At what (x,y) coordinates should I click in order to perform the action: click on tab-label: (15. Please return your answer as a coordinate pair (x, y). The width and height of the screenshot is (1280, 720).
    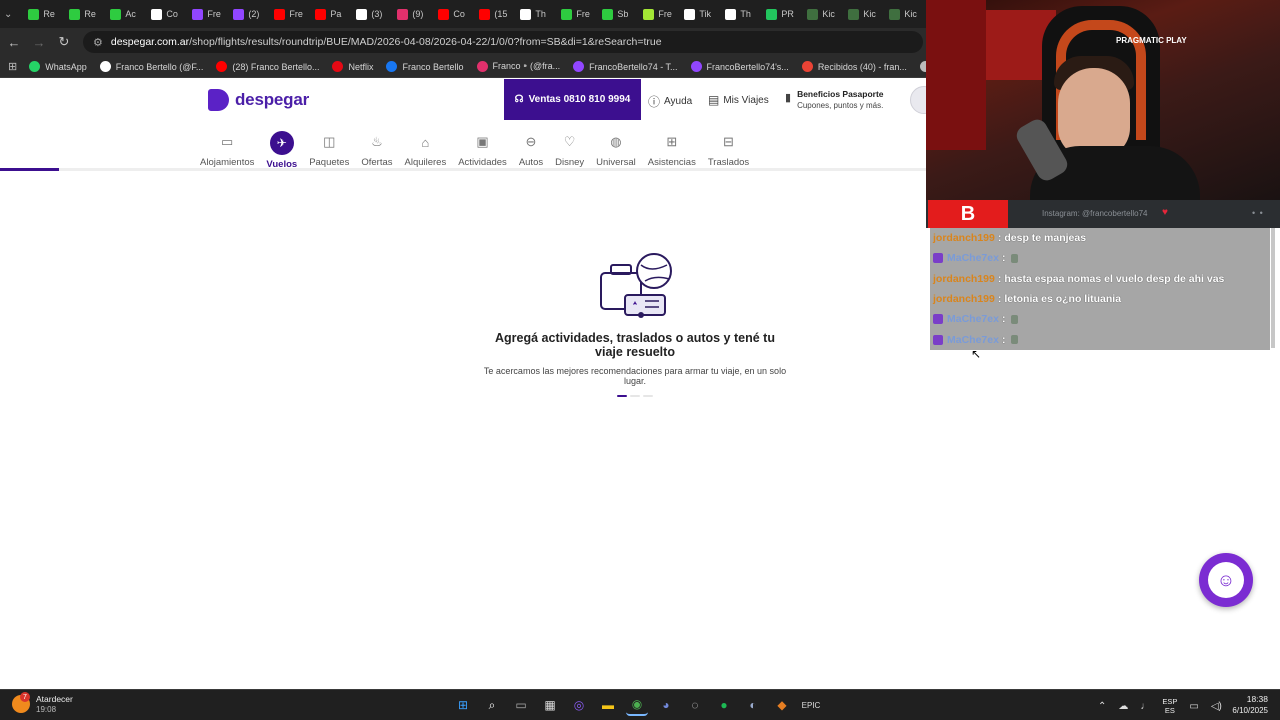
    Looking at the image, I should click on (501, 14).